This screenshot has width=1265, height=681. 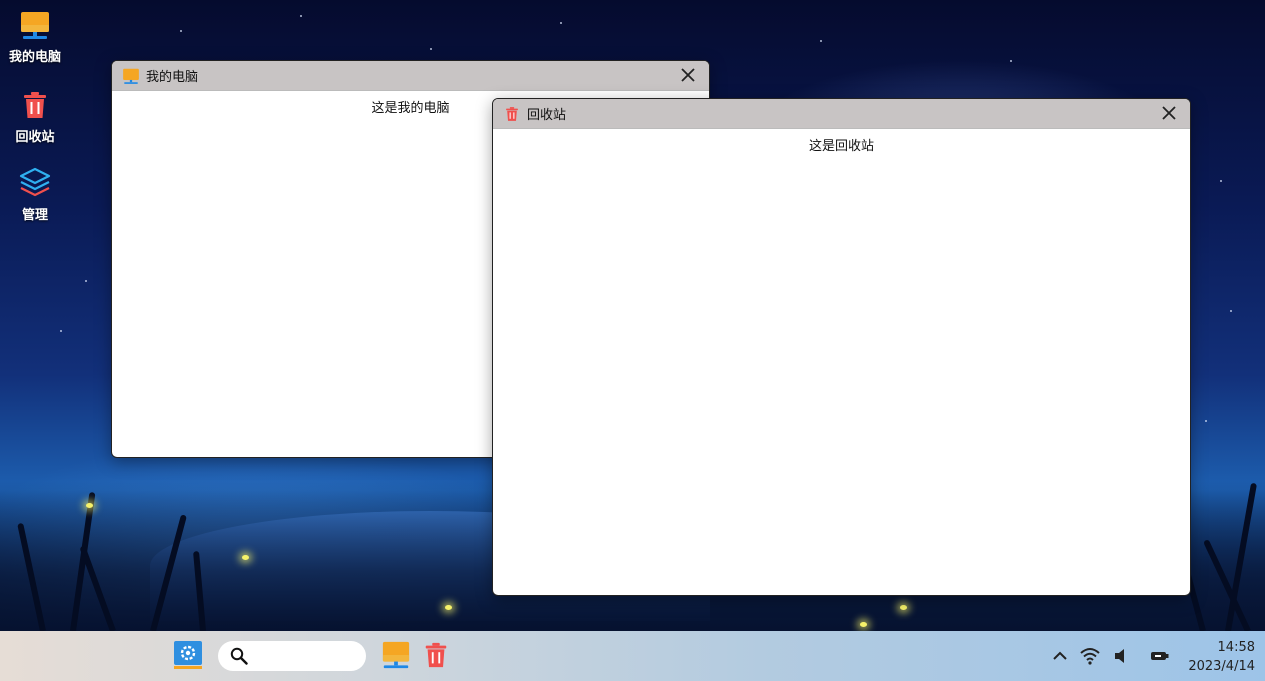 I want to click on desktop-icon-label: 我的电脑, so click(x=34, y=57).